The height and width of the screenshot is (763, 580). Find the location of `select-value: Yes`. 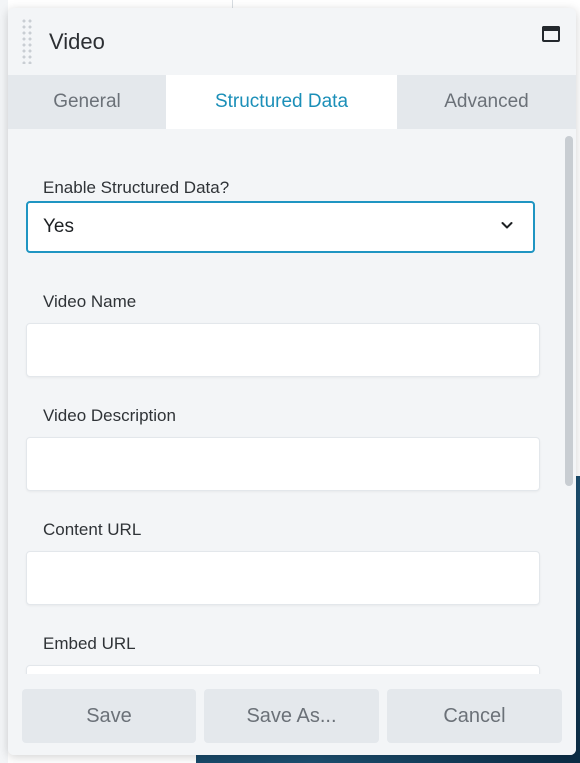

select-value: Yes is located at coordinates (58, 226).